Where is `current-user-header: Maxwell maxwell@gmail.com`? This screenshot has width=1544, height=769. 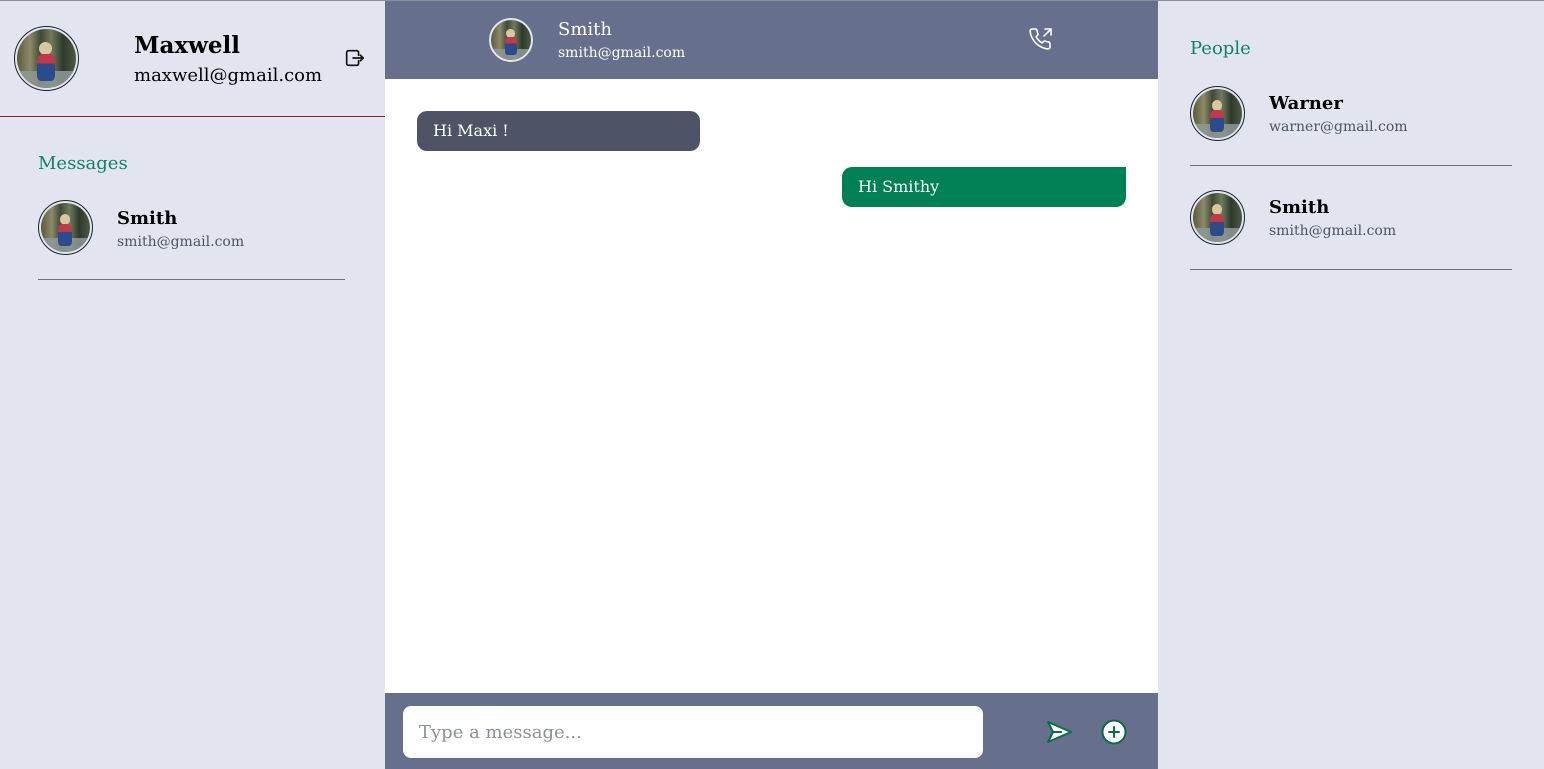
current-user-header: Maxwell maxwell@gmail.com is located at coordinates (192, 59).